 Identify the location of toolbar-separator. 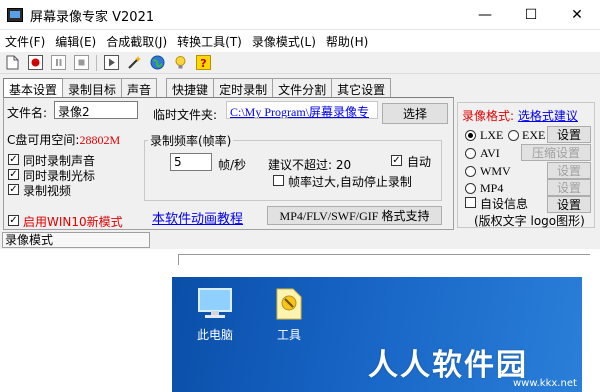
(96, 62).